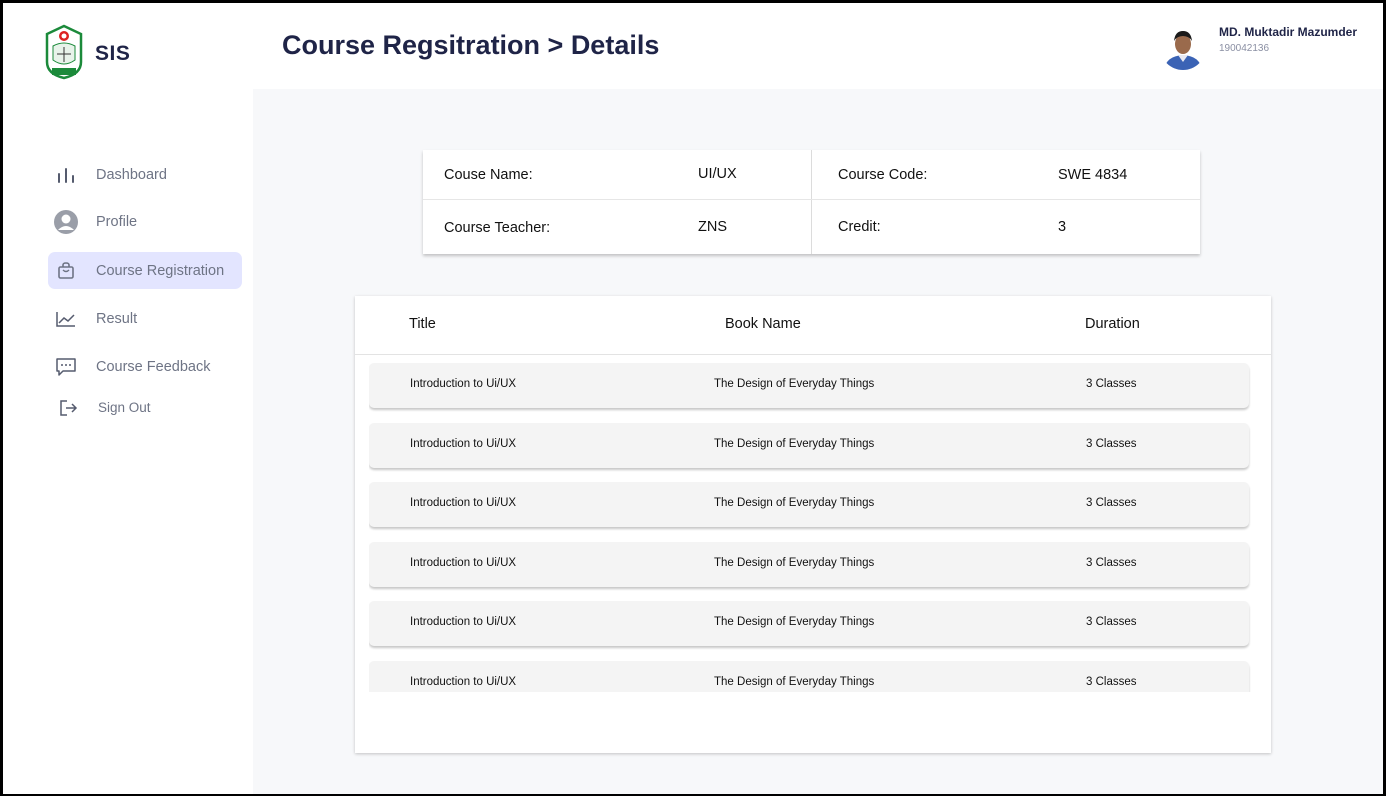 The height and width of the screenshot is (796, 1386). Describe the element at coordinates (422, 324) in the screenshot. I see `column-header-title: Title` at that location.